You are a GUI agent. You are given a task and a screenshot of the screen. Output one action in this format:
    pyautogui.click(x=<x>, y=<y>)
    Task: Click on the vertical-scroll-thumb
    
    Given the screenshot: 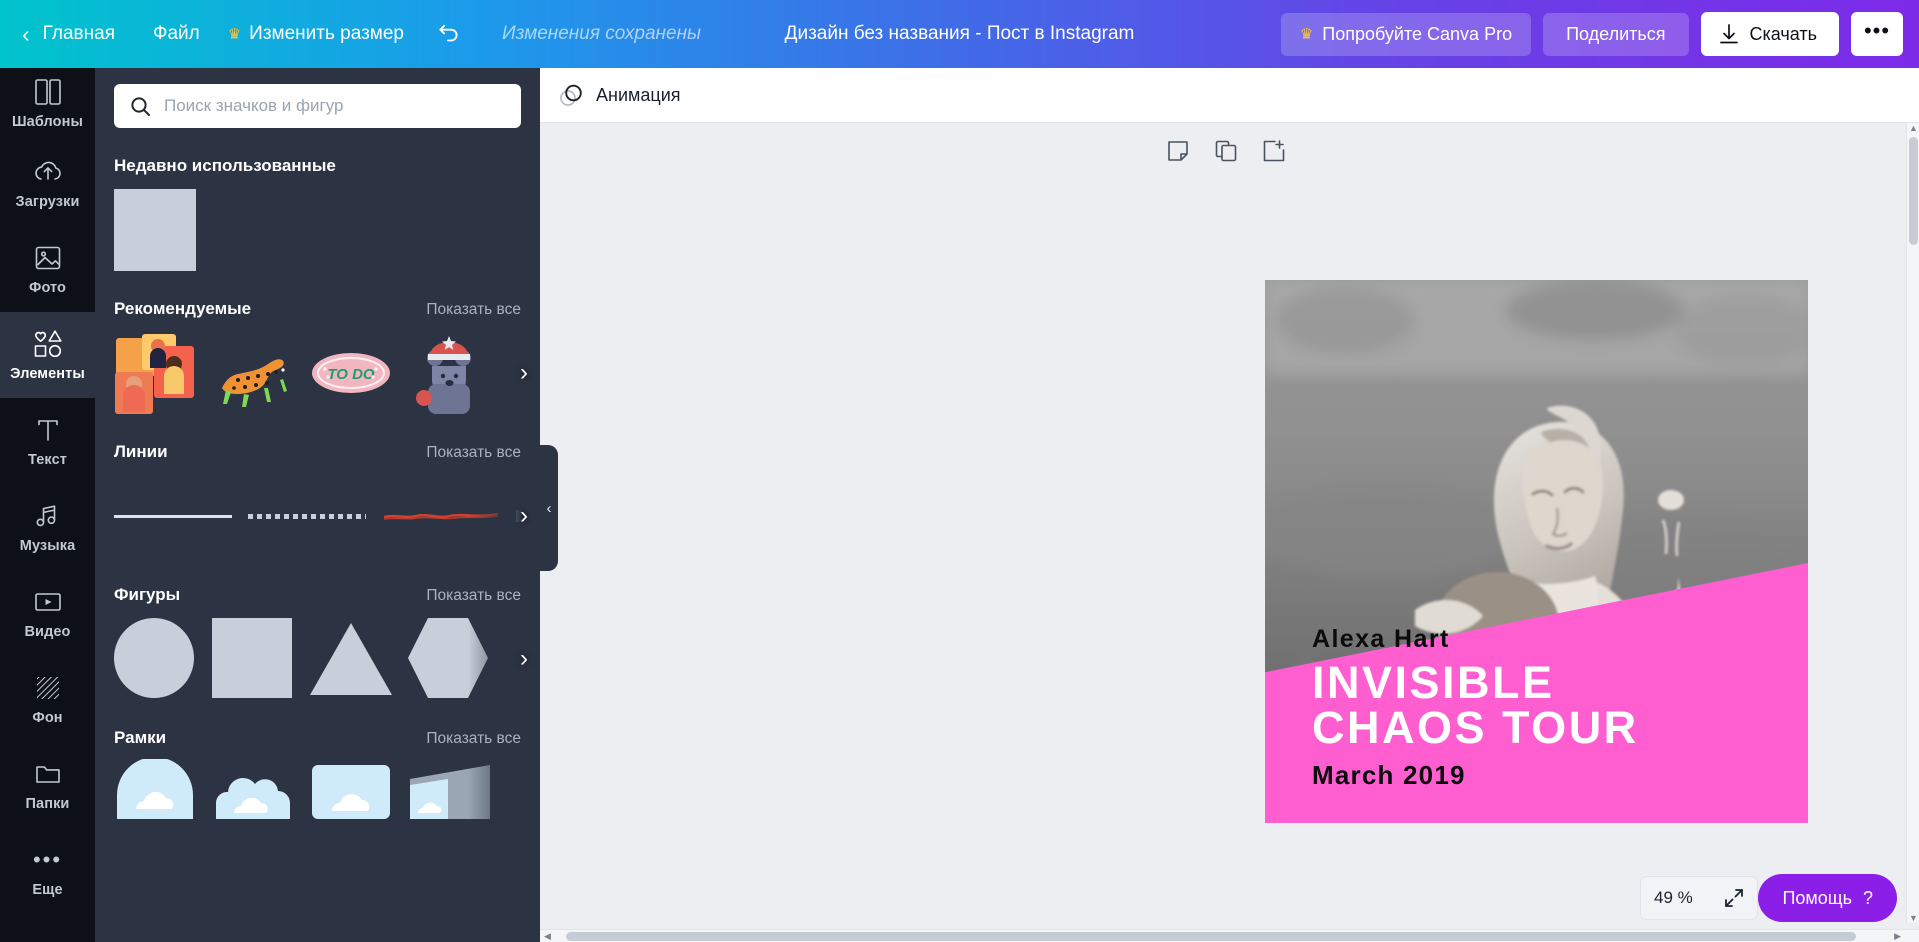 What is the action you would take?
    pyautogui.click(x=1913, y=191)
    